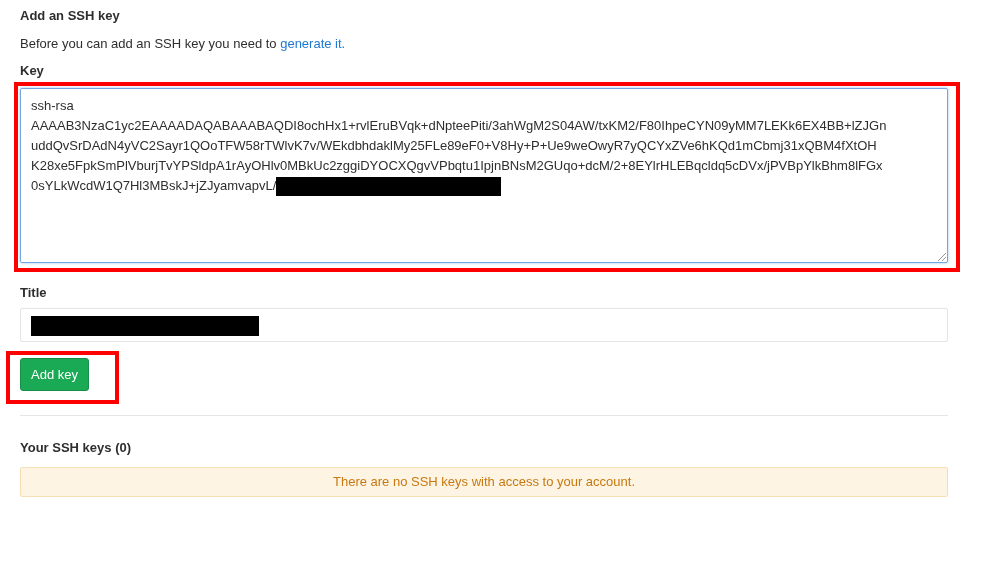 This screenshot has width=1002, height=586. Describe the element at coordinates (313, 43) in the screenshot. I see `generate-link: generate it.` at that location.